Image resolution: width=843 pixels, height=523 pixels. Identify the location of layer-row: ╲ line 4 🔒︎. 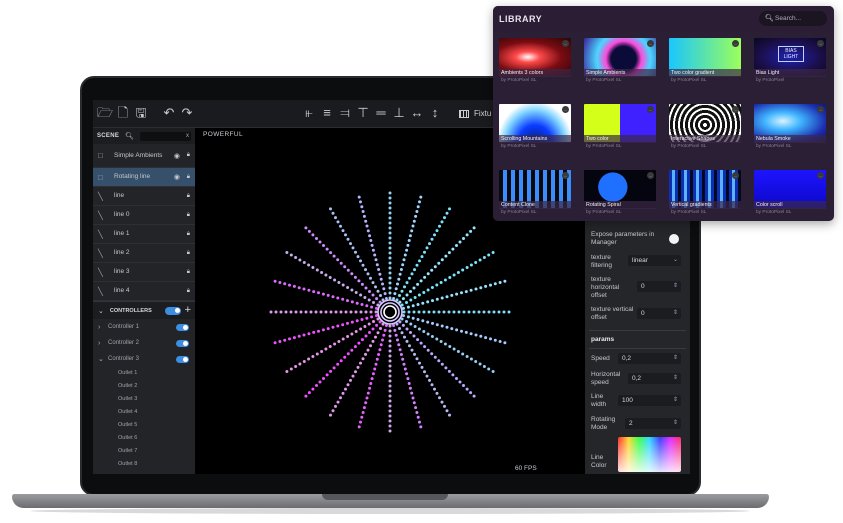
(144, 291).